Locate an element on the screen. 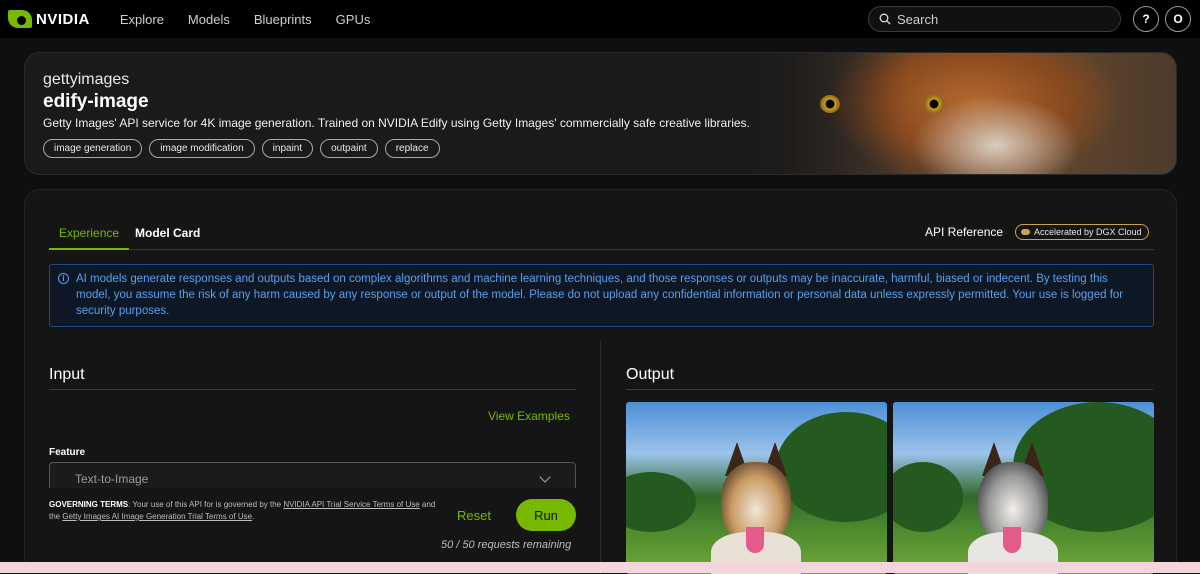 This screenshot has width=1200, height=574. publisher-name: gettyimages is located at coordinates (86, 79).